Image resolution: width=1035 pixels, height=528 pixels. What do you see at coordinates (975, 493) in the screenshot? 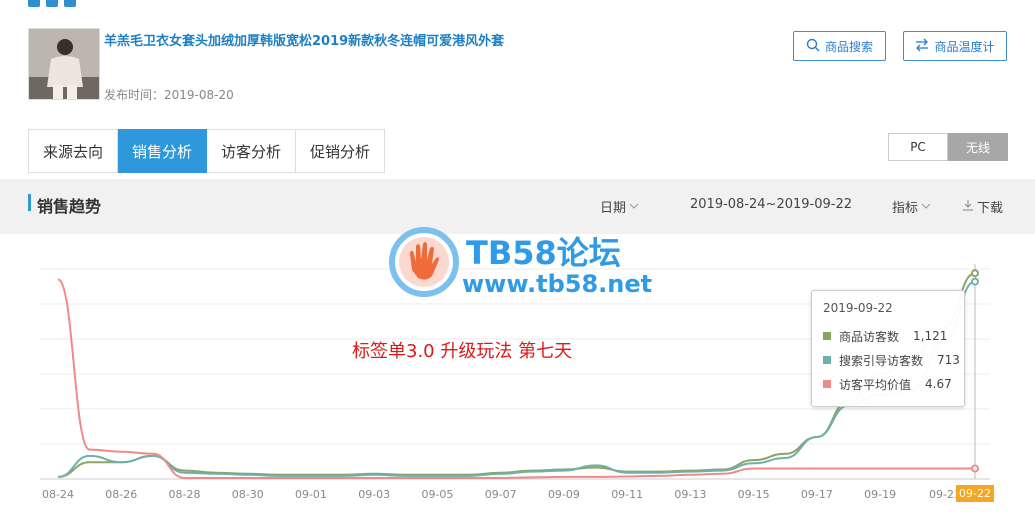
I see `x-tick-label-highlighted: 09-22` at bounding box center [975, 493].